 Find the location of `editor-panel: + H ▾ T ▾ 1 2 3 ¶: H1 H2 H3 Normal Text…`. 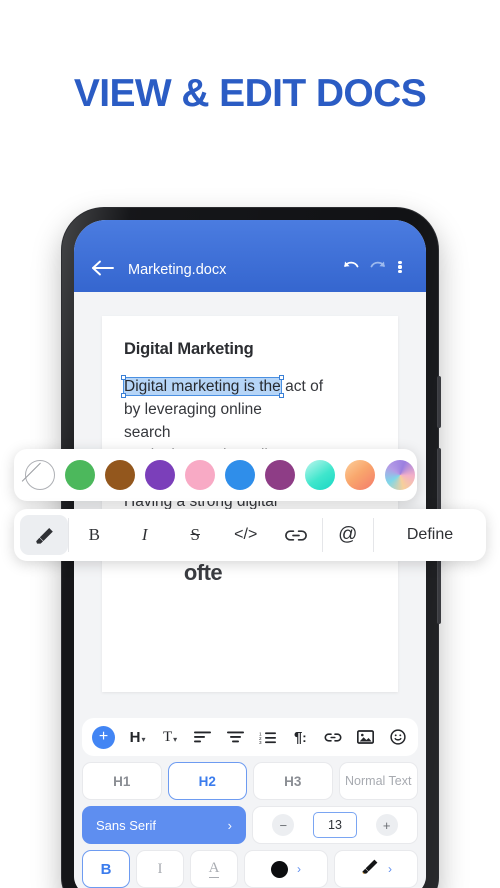

editor-panel: + H ▾ T ▾ 1 2 3 ¶: H1 H2 H3 Normal Text… is located at coordinates (250, 800).